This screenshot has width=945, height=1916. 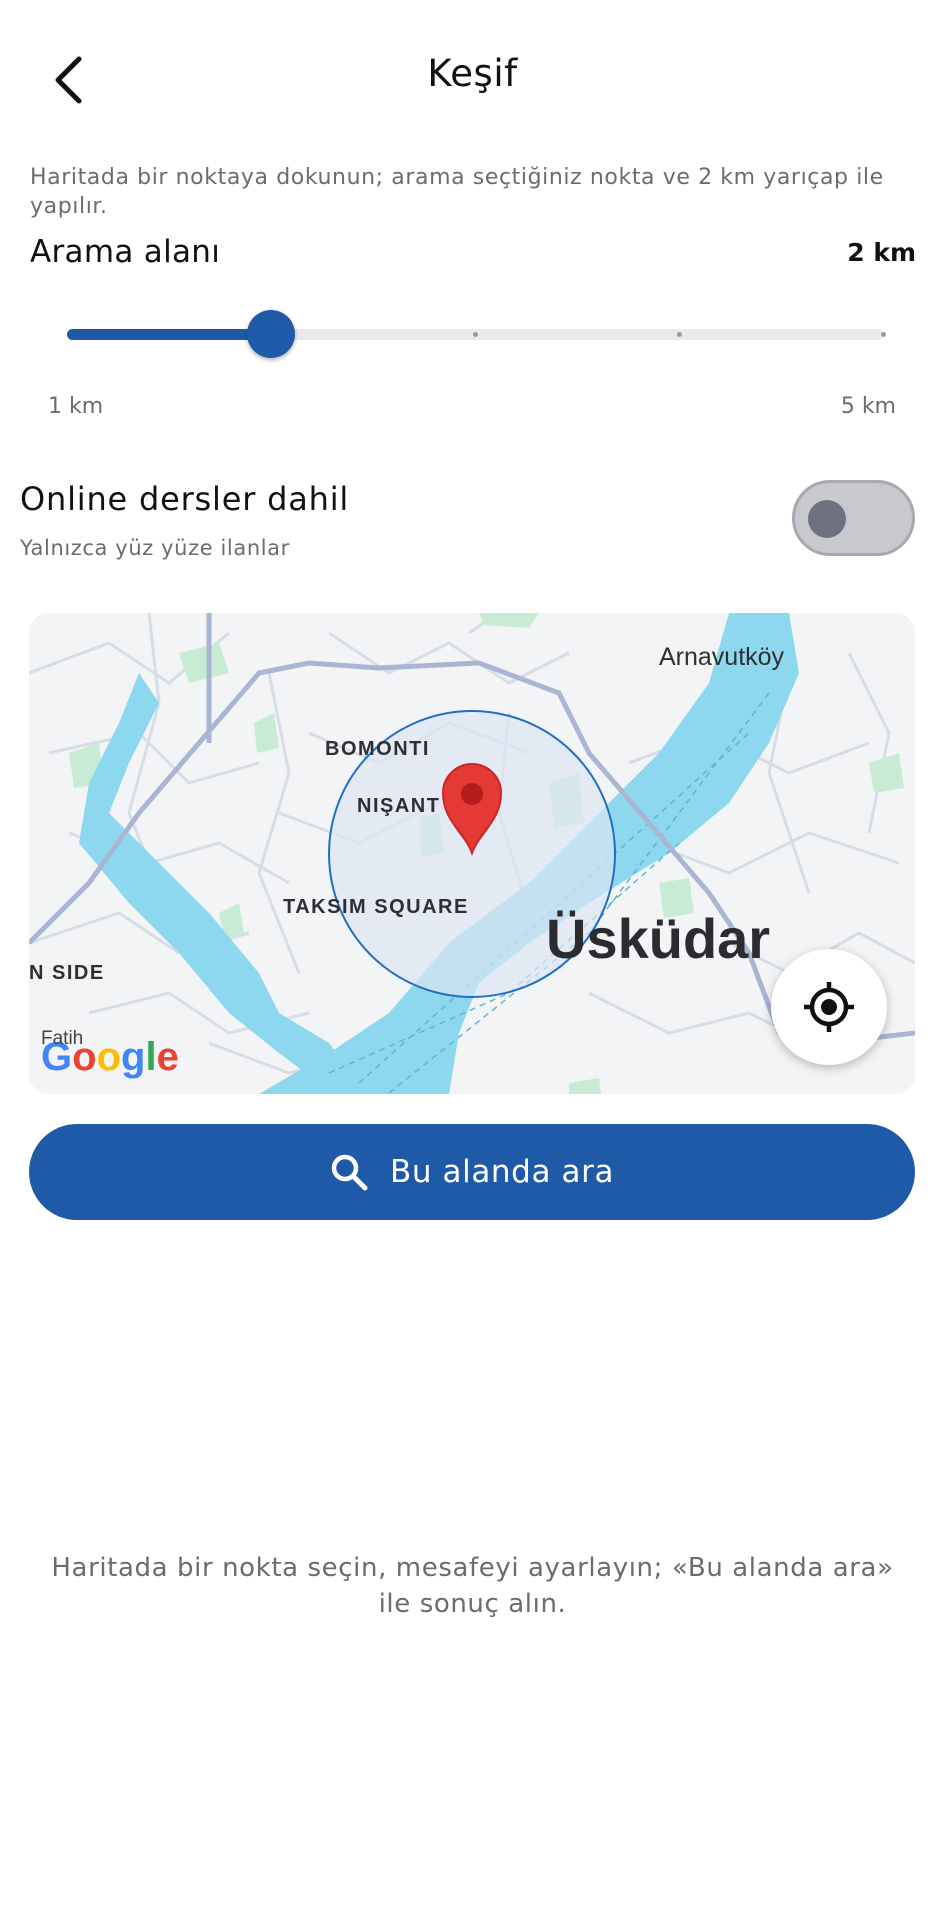 I want to click on map-label-uskudar: Üsküdar, so click(x=658, y=938).